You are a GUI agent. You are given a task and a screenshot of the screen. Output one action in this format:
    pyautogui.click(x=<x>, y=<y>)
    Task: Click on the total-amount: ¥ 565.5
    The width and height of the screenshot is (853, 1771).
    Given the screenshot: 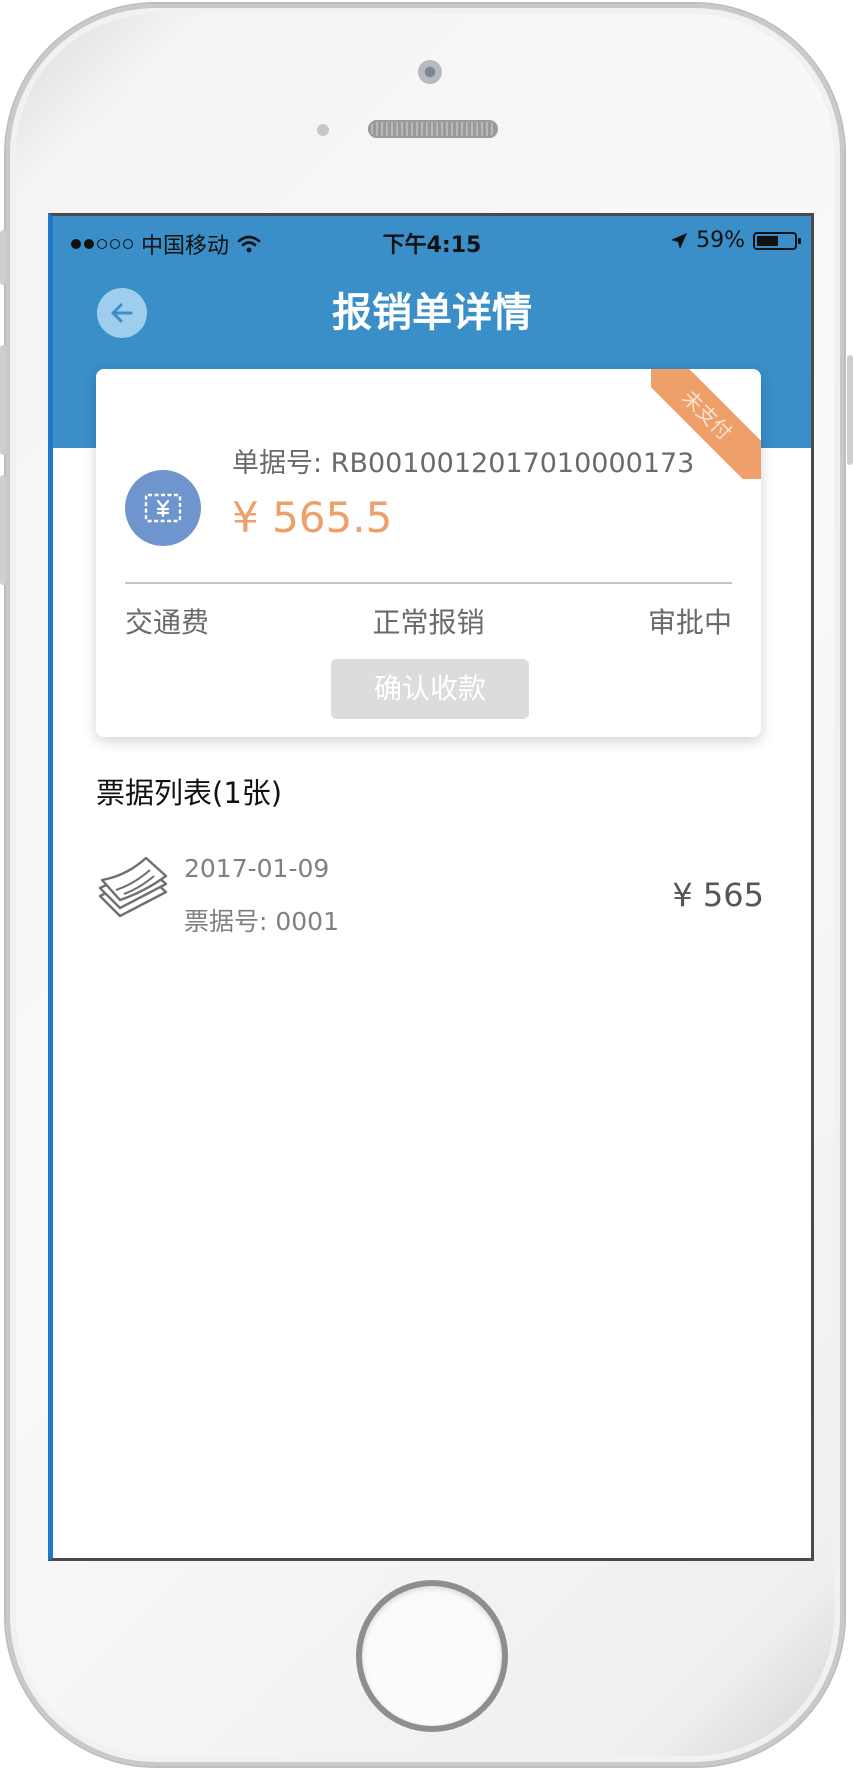 What is the action you would take?
    pyautogui.click(x=312, y=517)
    